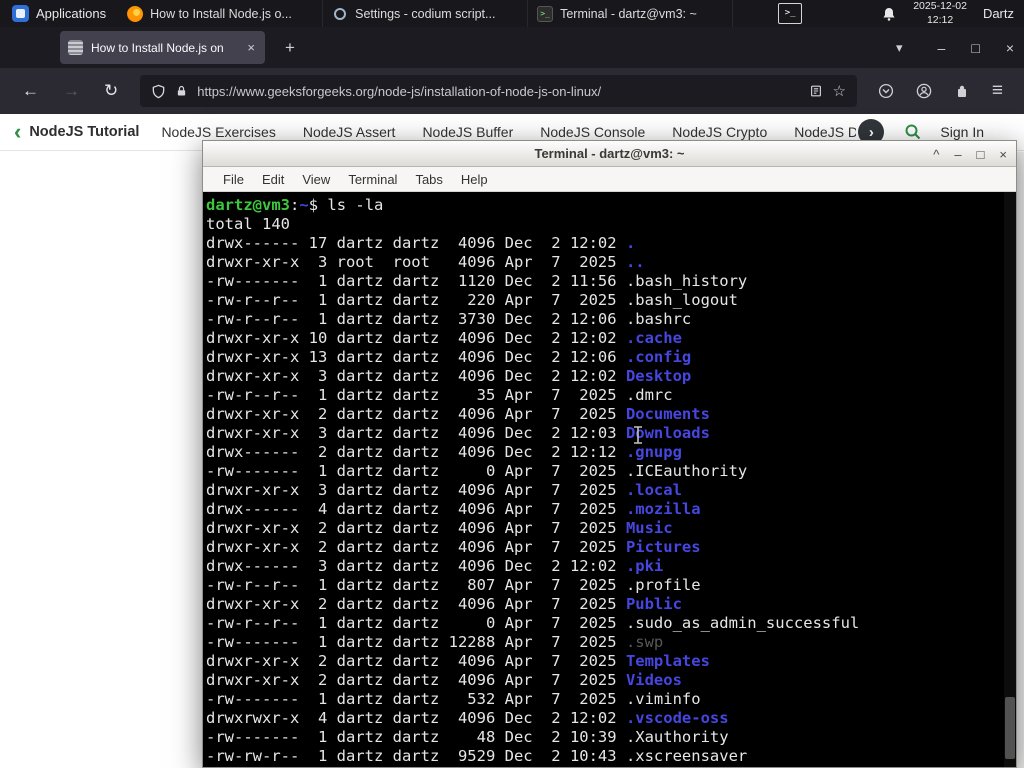 The height and width of the screenshot is (768, 1024). Describe the element at coordinates (677, 737) in the screenshot. I see `file-name: .Xauthority` at that location.